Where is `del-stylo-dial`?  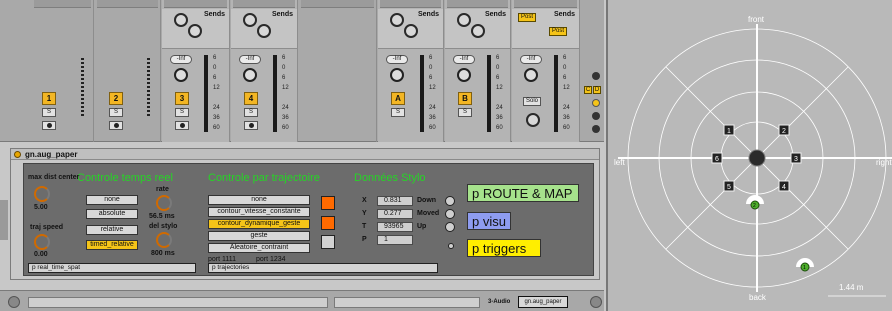
del-stylo-dial is located at coordinates (164, 240).